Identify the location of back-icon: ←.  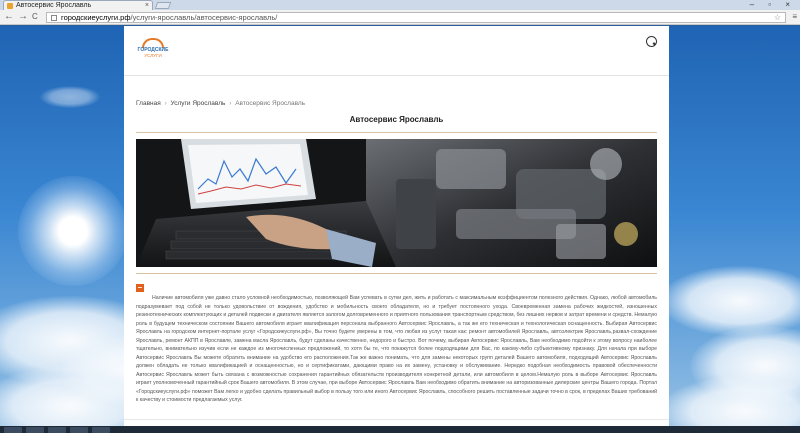
(9, 17).